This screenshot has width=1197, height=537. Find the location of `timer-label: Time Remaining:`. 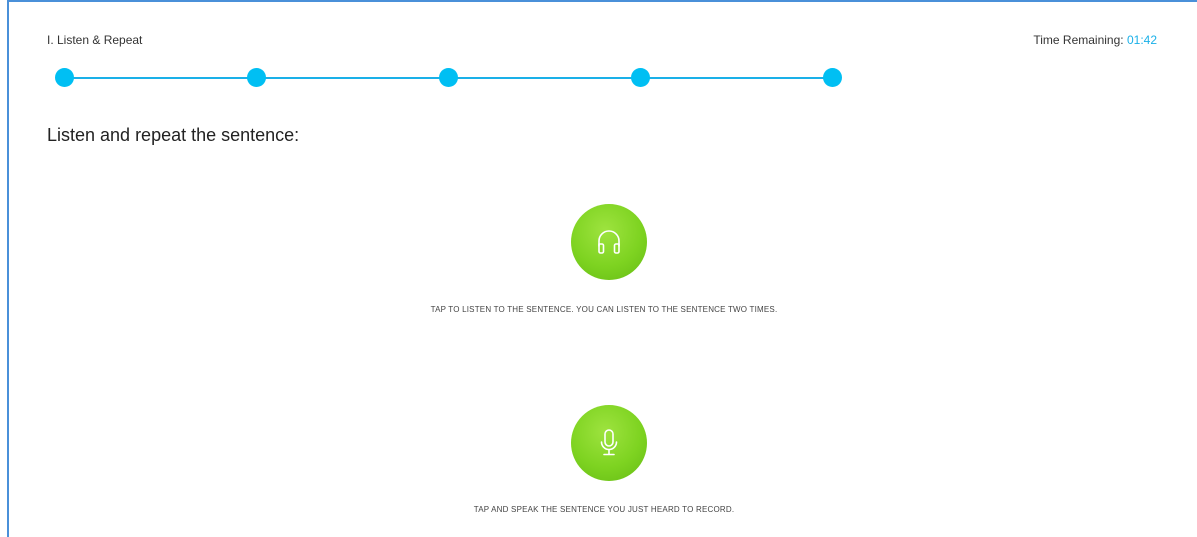

timer-label: Time Remaining: is located at coordinates (1078, 40).